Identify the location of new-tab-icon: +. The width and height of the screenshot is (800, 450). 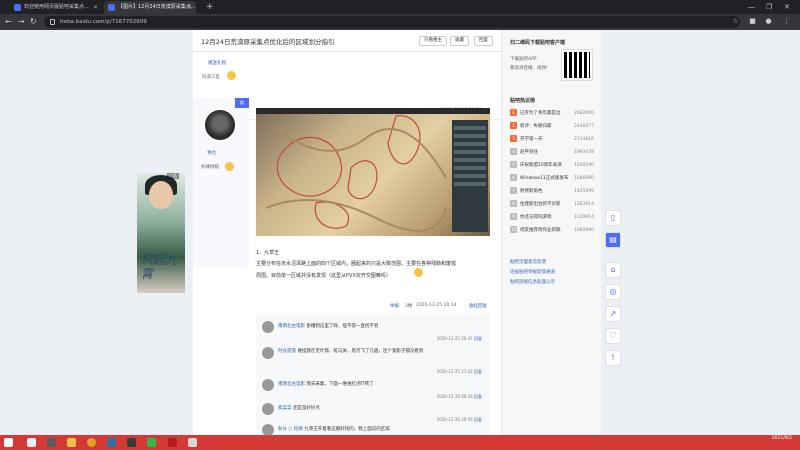
(210, 7).